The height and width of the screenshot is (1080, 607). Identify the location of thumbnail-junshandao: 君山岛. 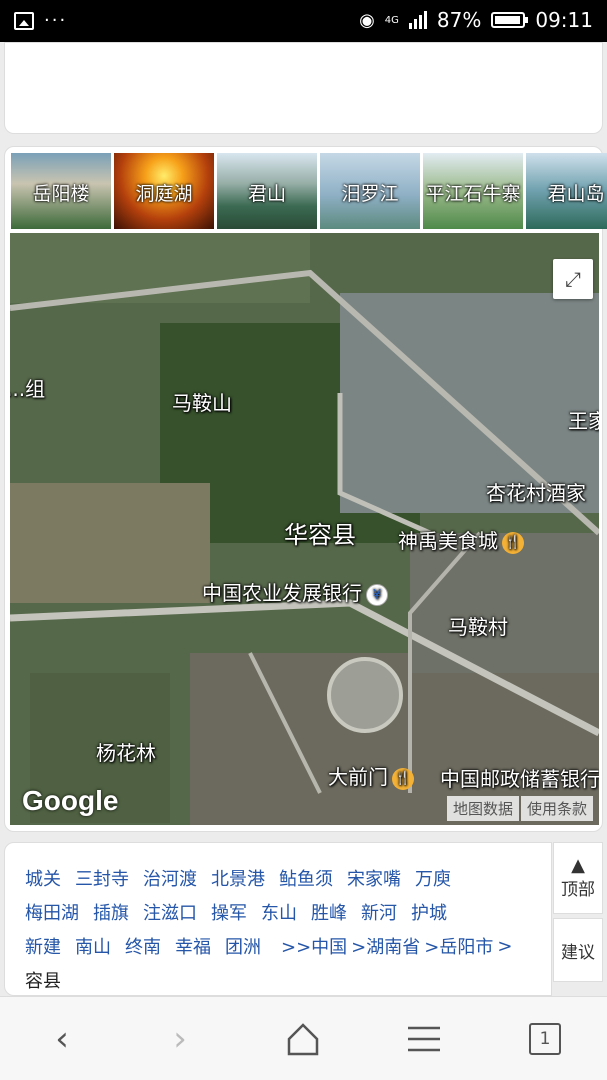
(566, 191).